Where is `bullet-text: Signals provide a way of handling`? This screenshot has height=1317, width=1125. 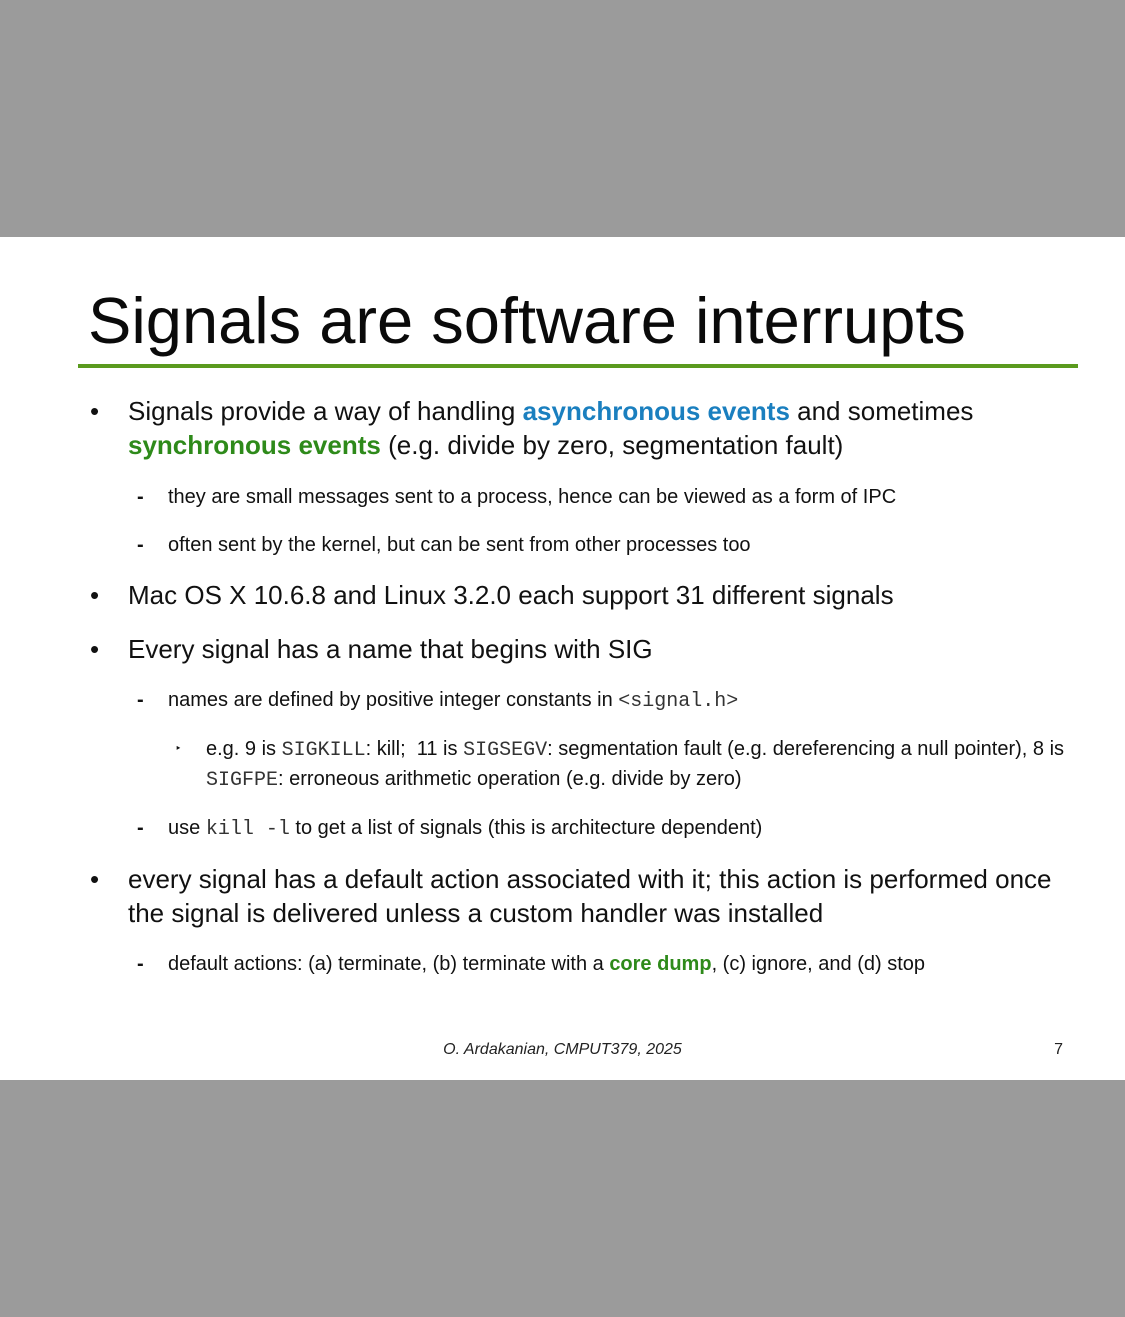
bullet-text: Signals provide a way of handling is located at coordinates (325, 411).